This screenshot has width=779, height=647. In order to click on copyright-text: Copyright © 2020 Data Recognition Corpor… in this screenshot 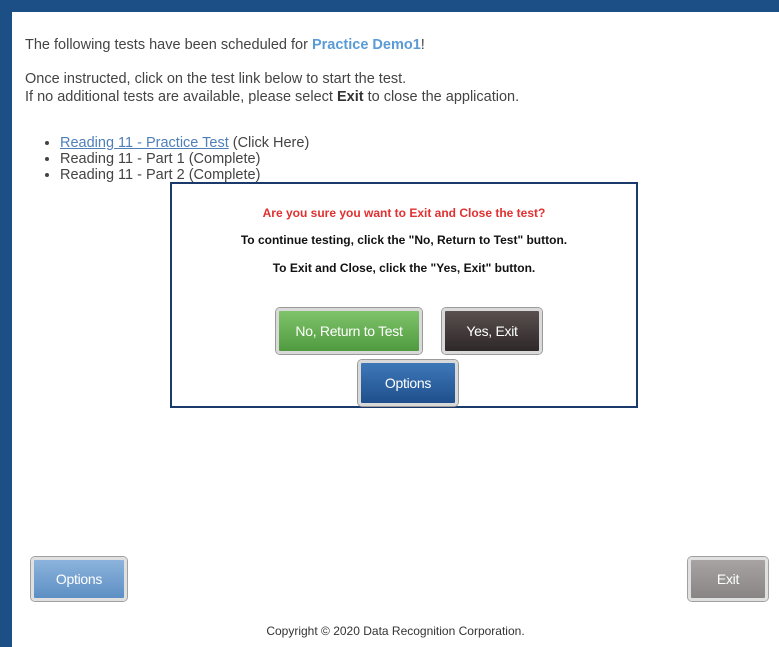, I will do `click(395, 631)`.